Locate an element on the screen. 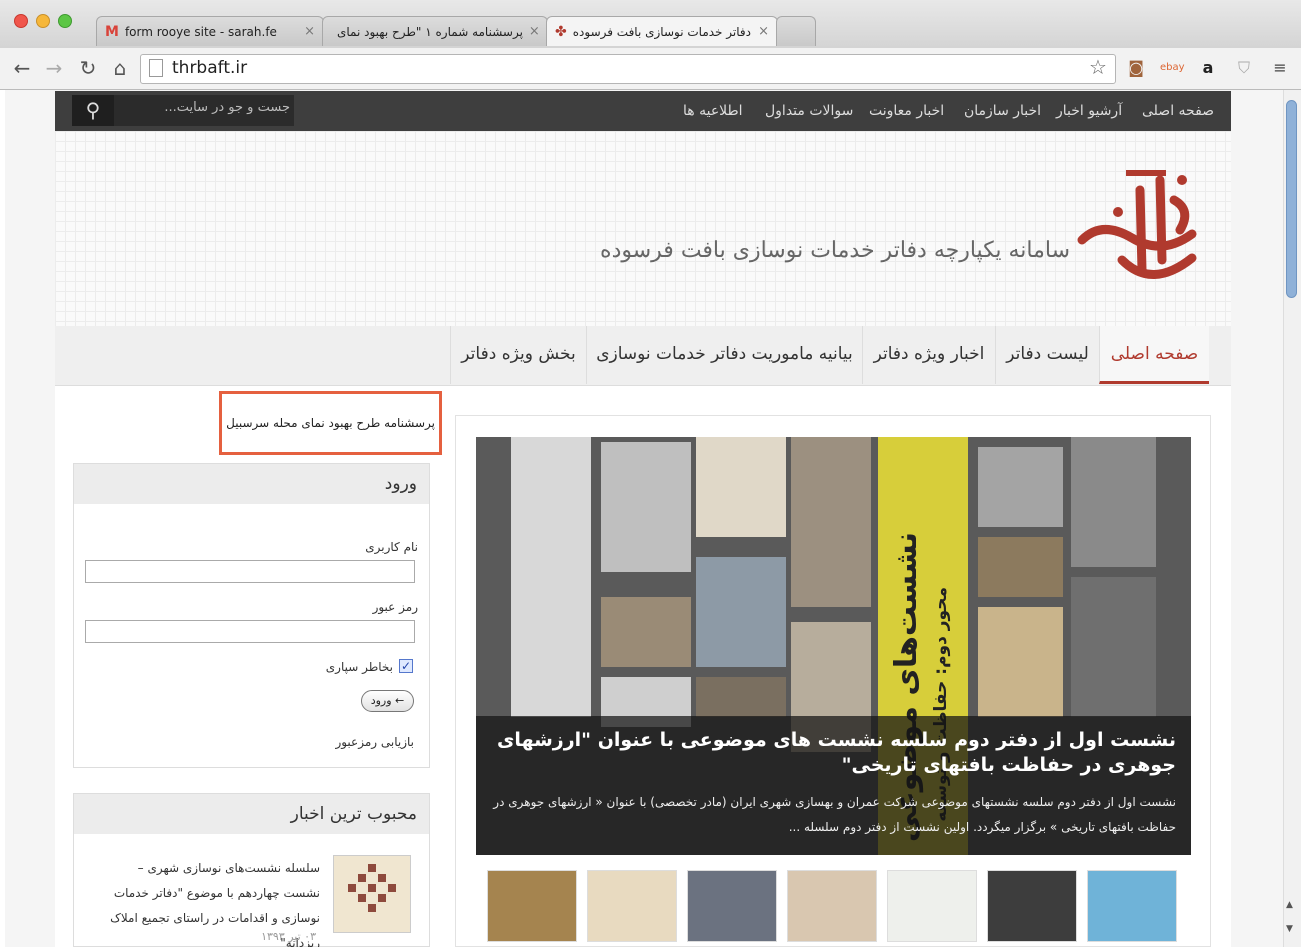 This screenshot has height=947, width=1301. tab-label: form rooye site - sarah.fe is located at coordinates (200, 31).